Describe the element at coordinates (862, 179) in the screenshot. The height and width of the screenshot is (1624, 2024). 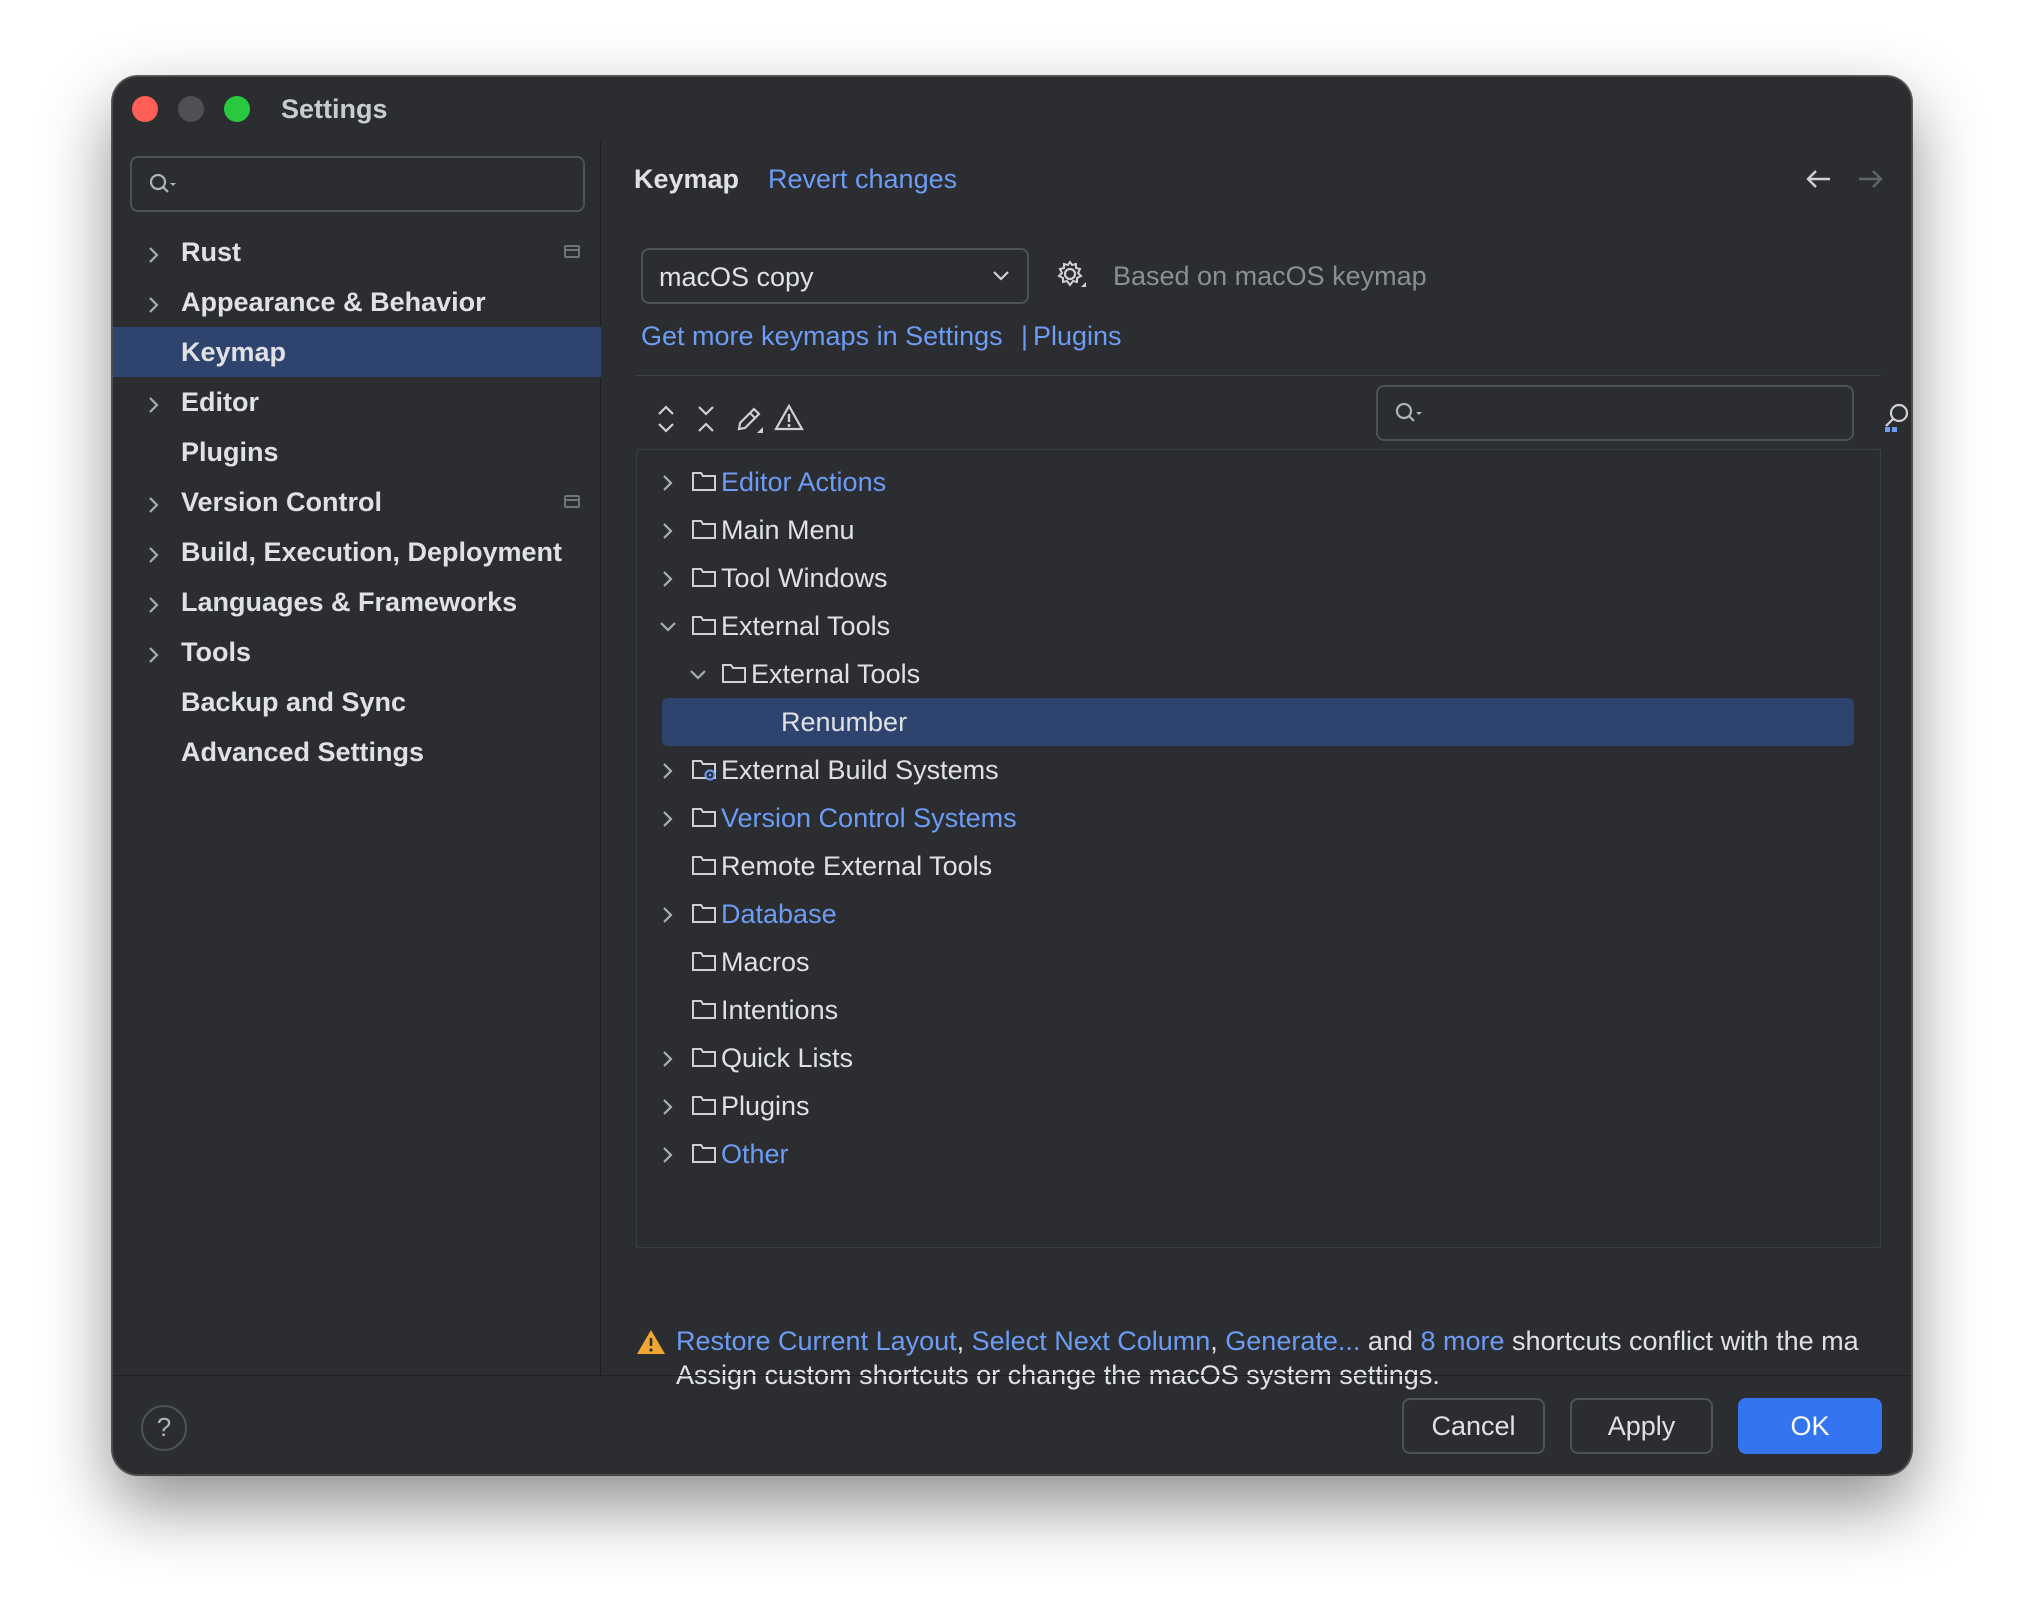
I see `revert-changes-link: Revert changes` at that location.